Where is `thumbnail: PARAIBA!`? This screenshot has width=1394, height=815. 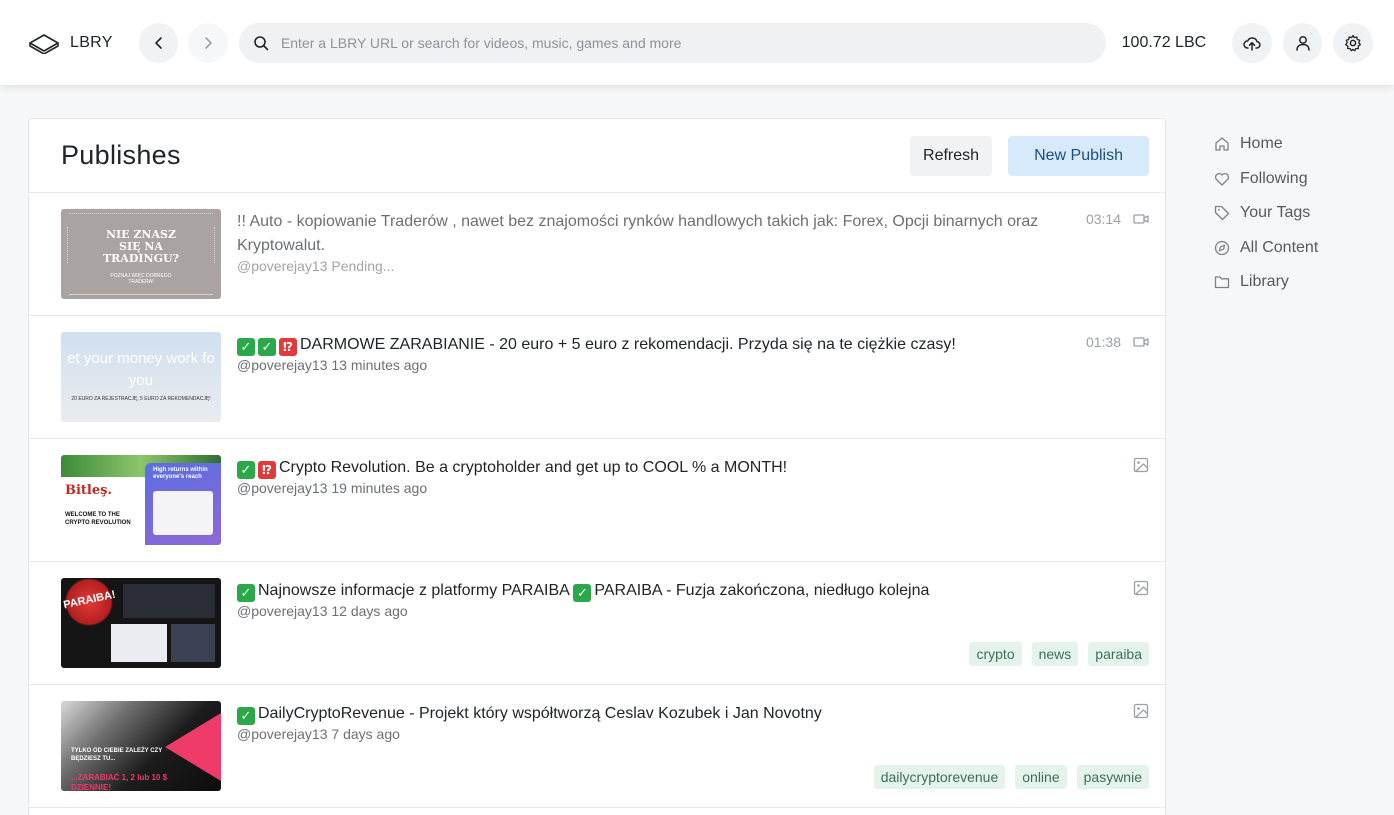 thumbnail: PARAIBA! is located at coordinates (141, 623).